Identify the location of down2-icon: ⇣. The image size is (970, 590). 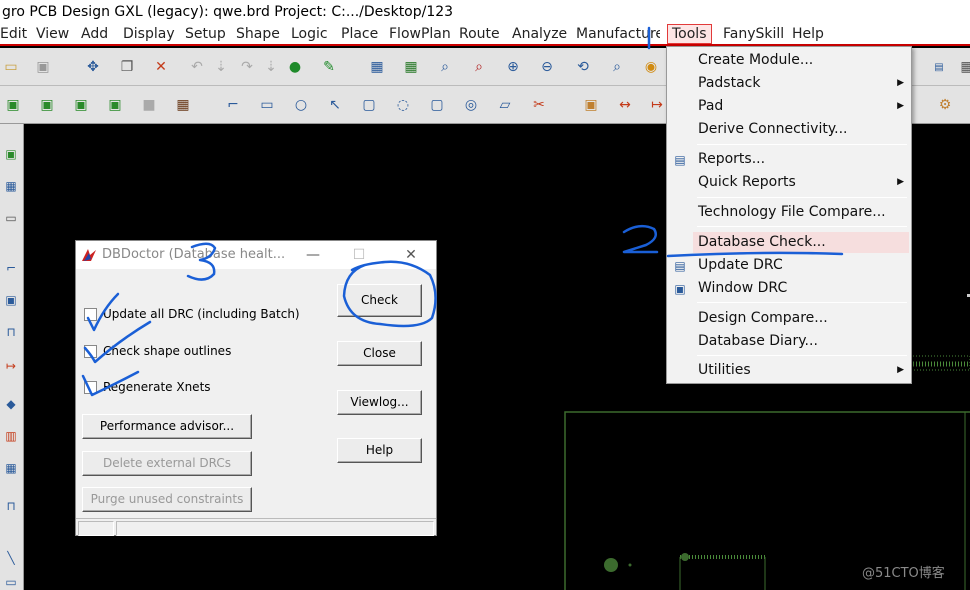
(271, 67).